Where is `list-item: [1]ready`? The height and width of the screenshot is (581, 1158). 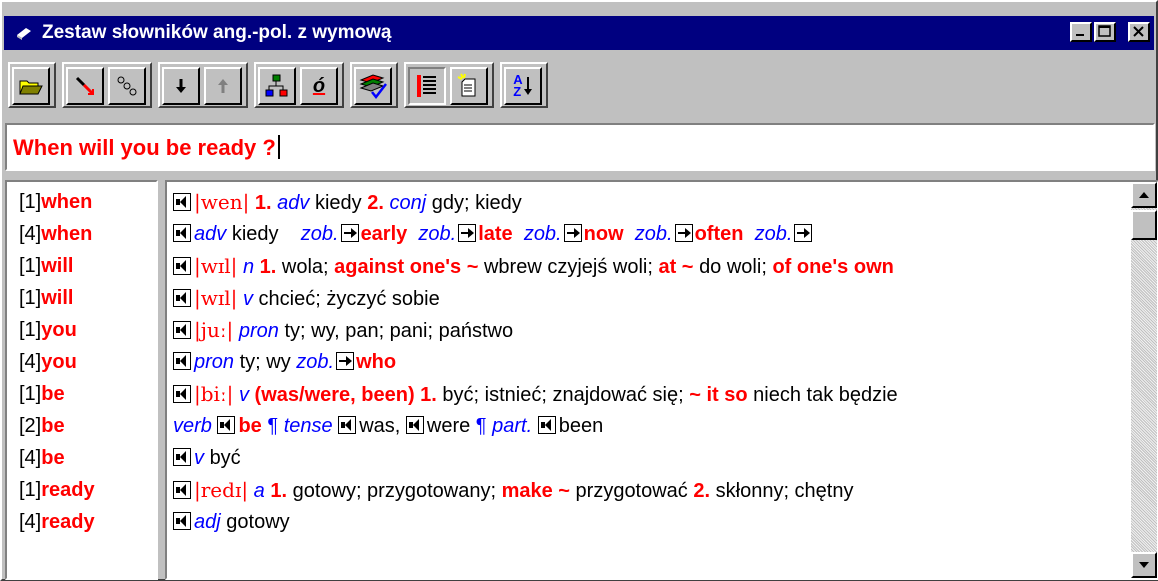
list-item: [1]ready is located at coordinates (57, 490).